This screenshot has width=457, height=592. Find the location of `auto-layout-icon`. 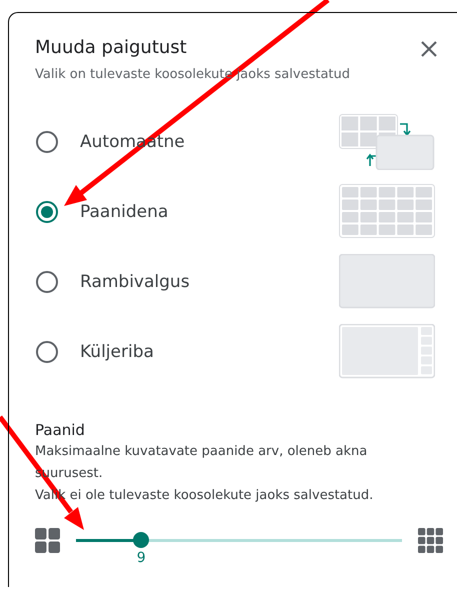

auto-layout-icon is located at coordinates (387, 142).